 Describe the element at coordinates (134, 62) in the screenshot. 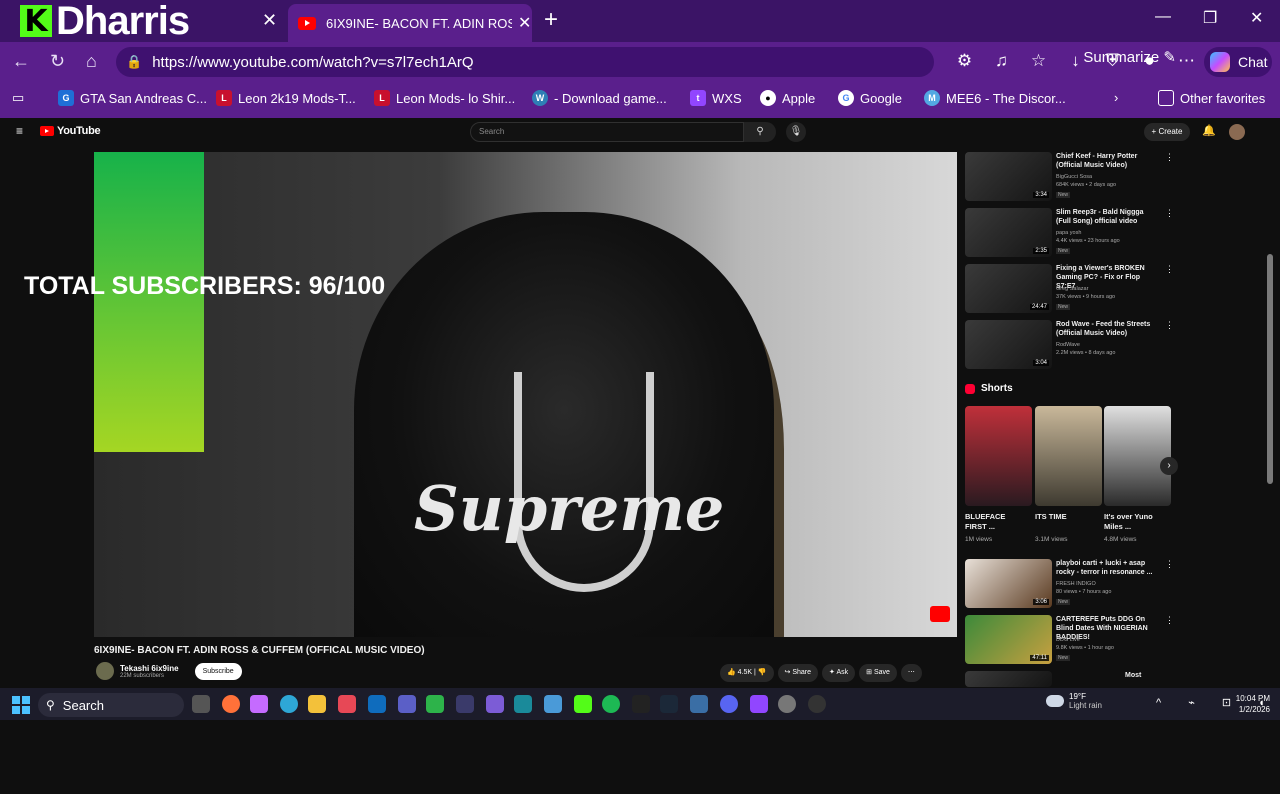

I see `lock-icon: 🔒` at that location.